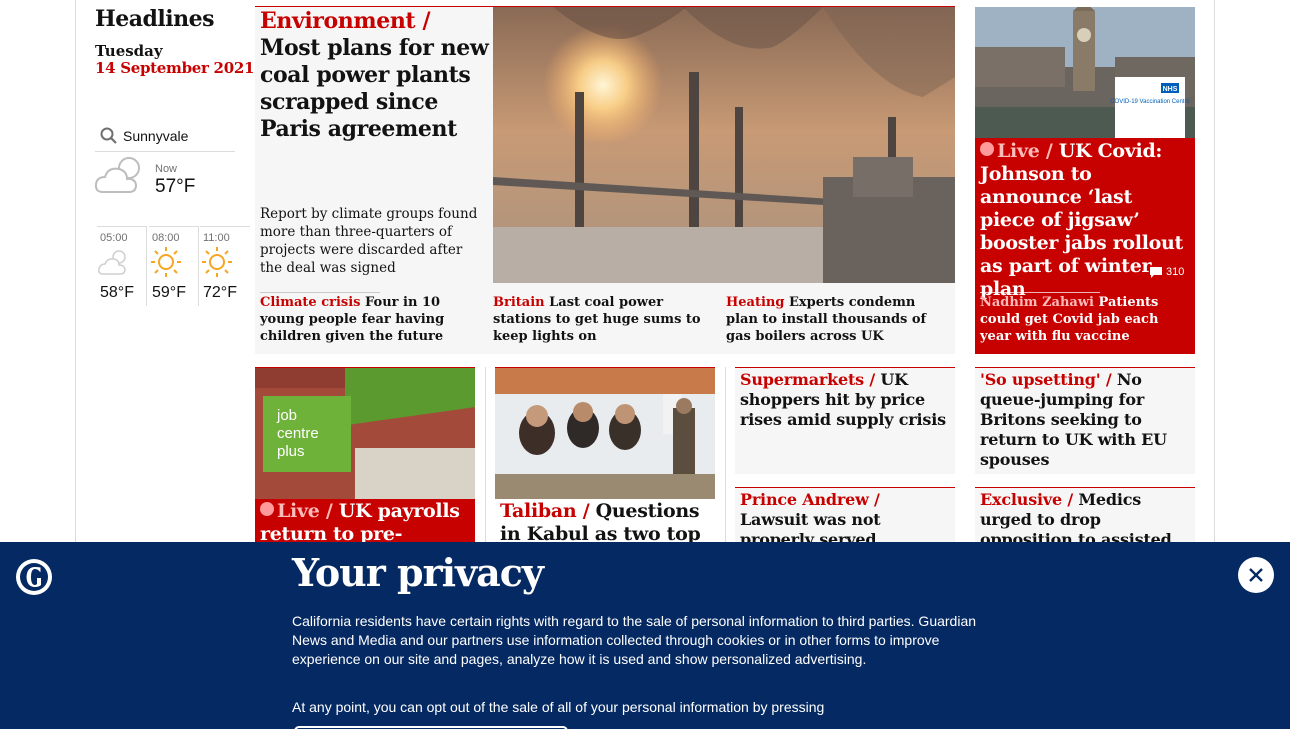 This screenshot has height=729, width=1290. Describe the element at coordinates (345, 21) in the screenshot. I see `main-kicker: Environment /` at that location.